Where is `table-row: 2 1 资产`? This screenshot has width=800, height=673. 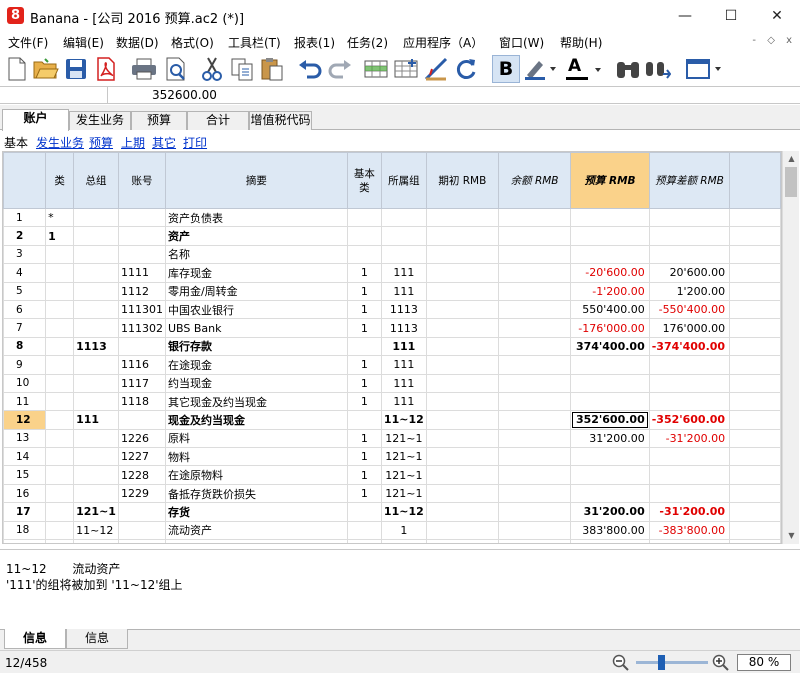 table-row: 2 1 资产 is located at coordinates (392, 236).